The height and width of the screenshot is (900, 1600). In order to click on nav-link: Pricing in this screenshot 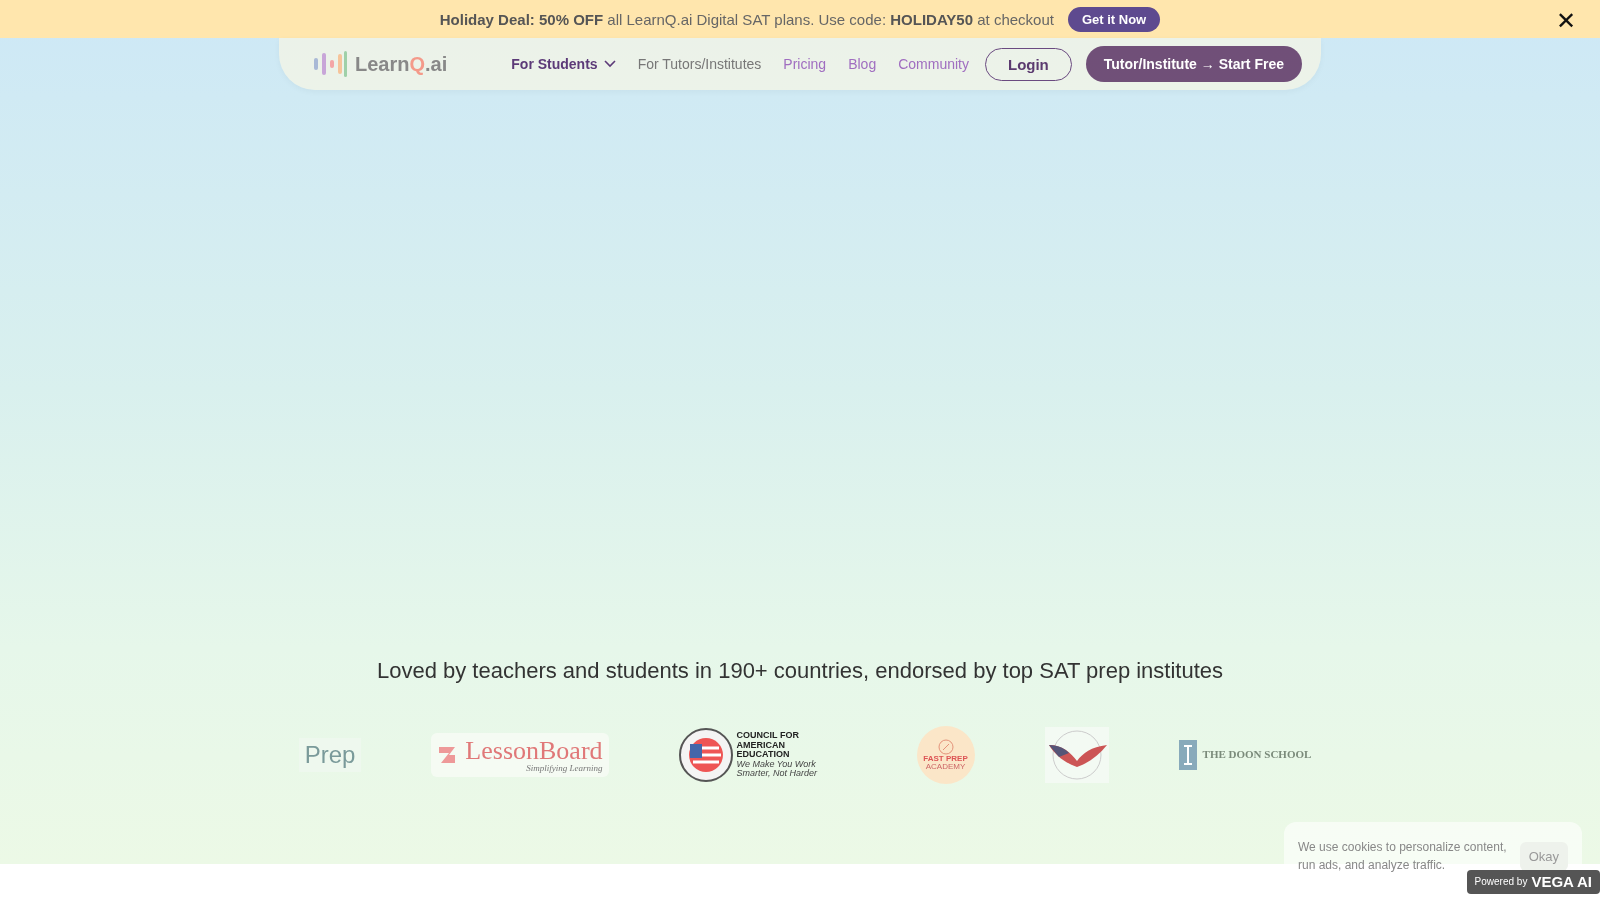, I will do `click(805, 64)`.